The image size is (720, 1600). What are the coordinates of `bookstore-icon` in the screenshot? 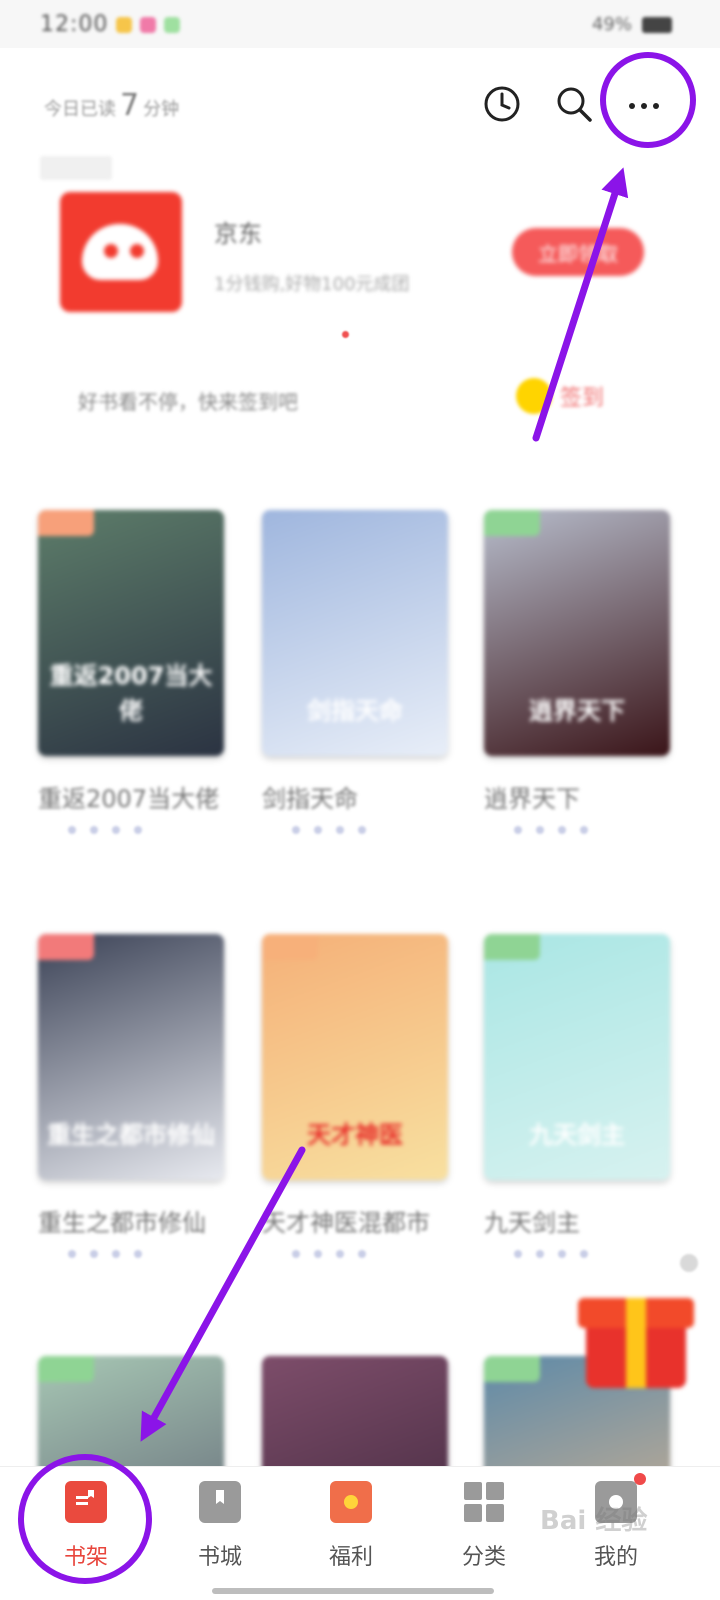 It's located at (220, 1502).